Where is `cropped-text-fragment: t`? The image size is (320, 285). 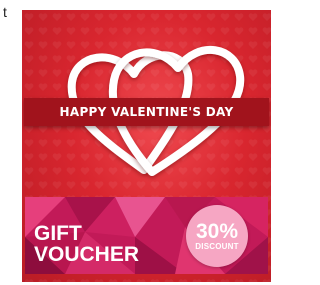
cropped-text-fragment: t is located at coordinates (5, 12).